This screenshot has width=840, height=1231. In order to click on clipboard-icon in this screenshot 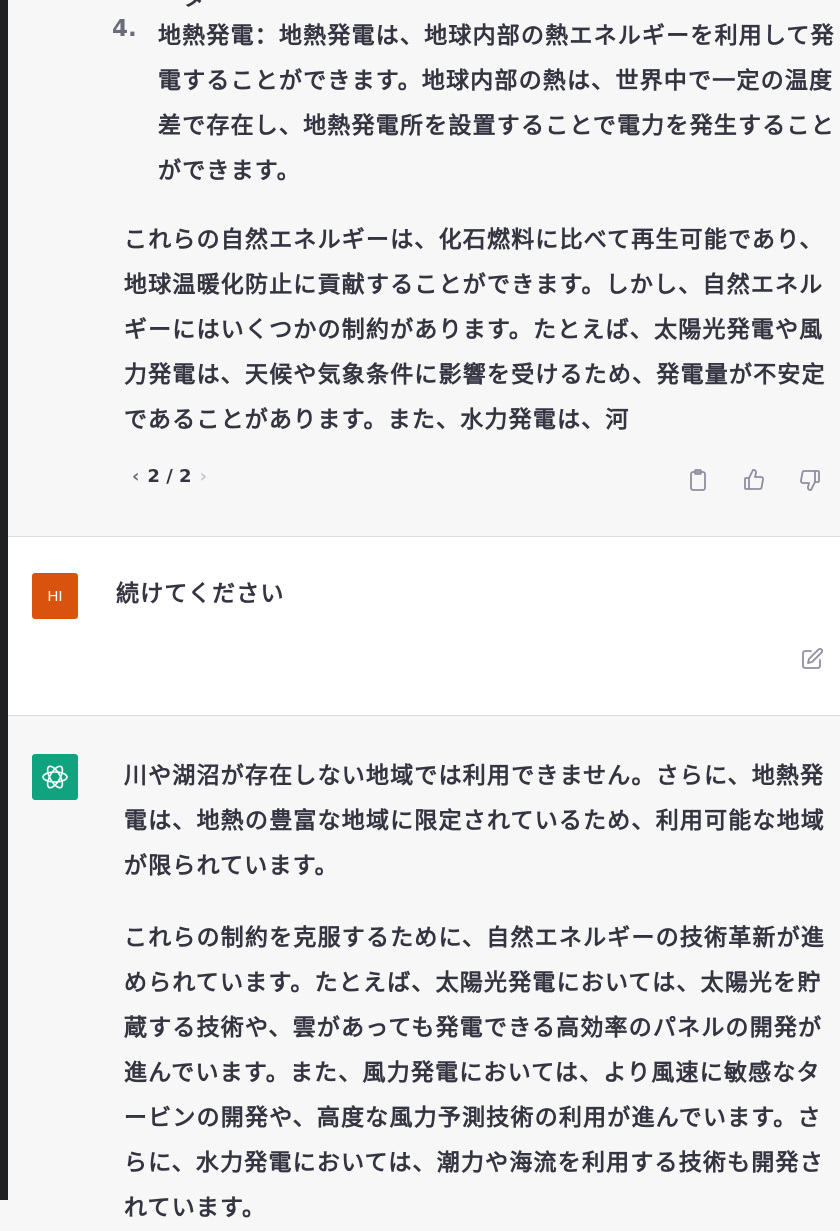, I will do `click(698, 480)`.